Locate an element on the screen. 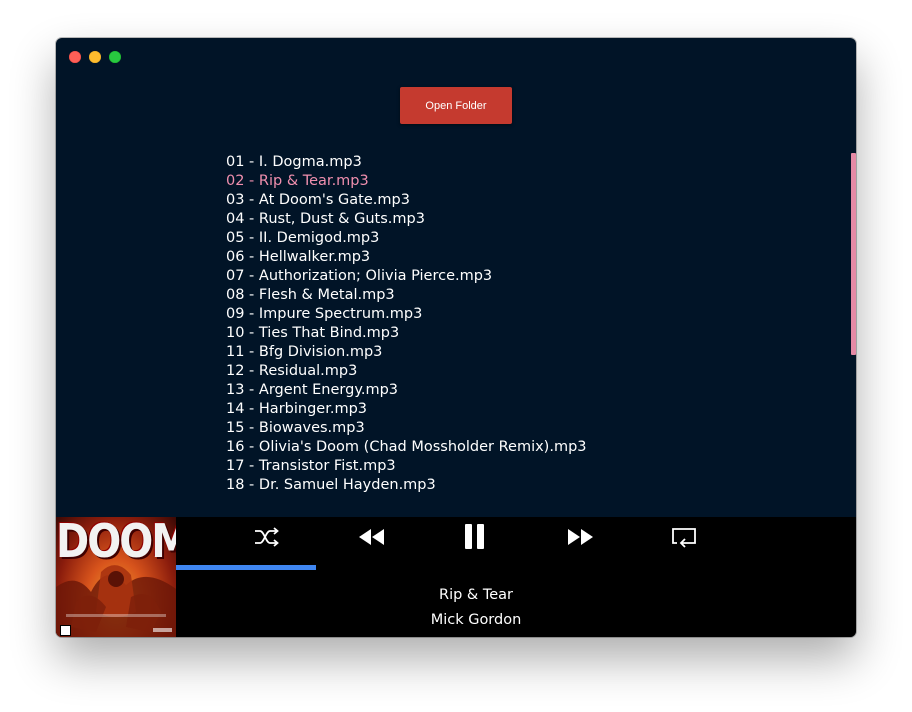 This screenshot has width=912, height=712. repeat-icon is located at coordinates (684, 538).